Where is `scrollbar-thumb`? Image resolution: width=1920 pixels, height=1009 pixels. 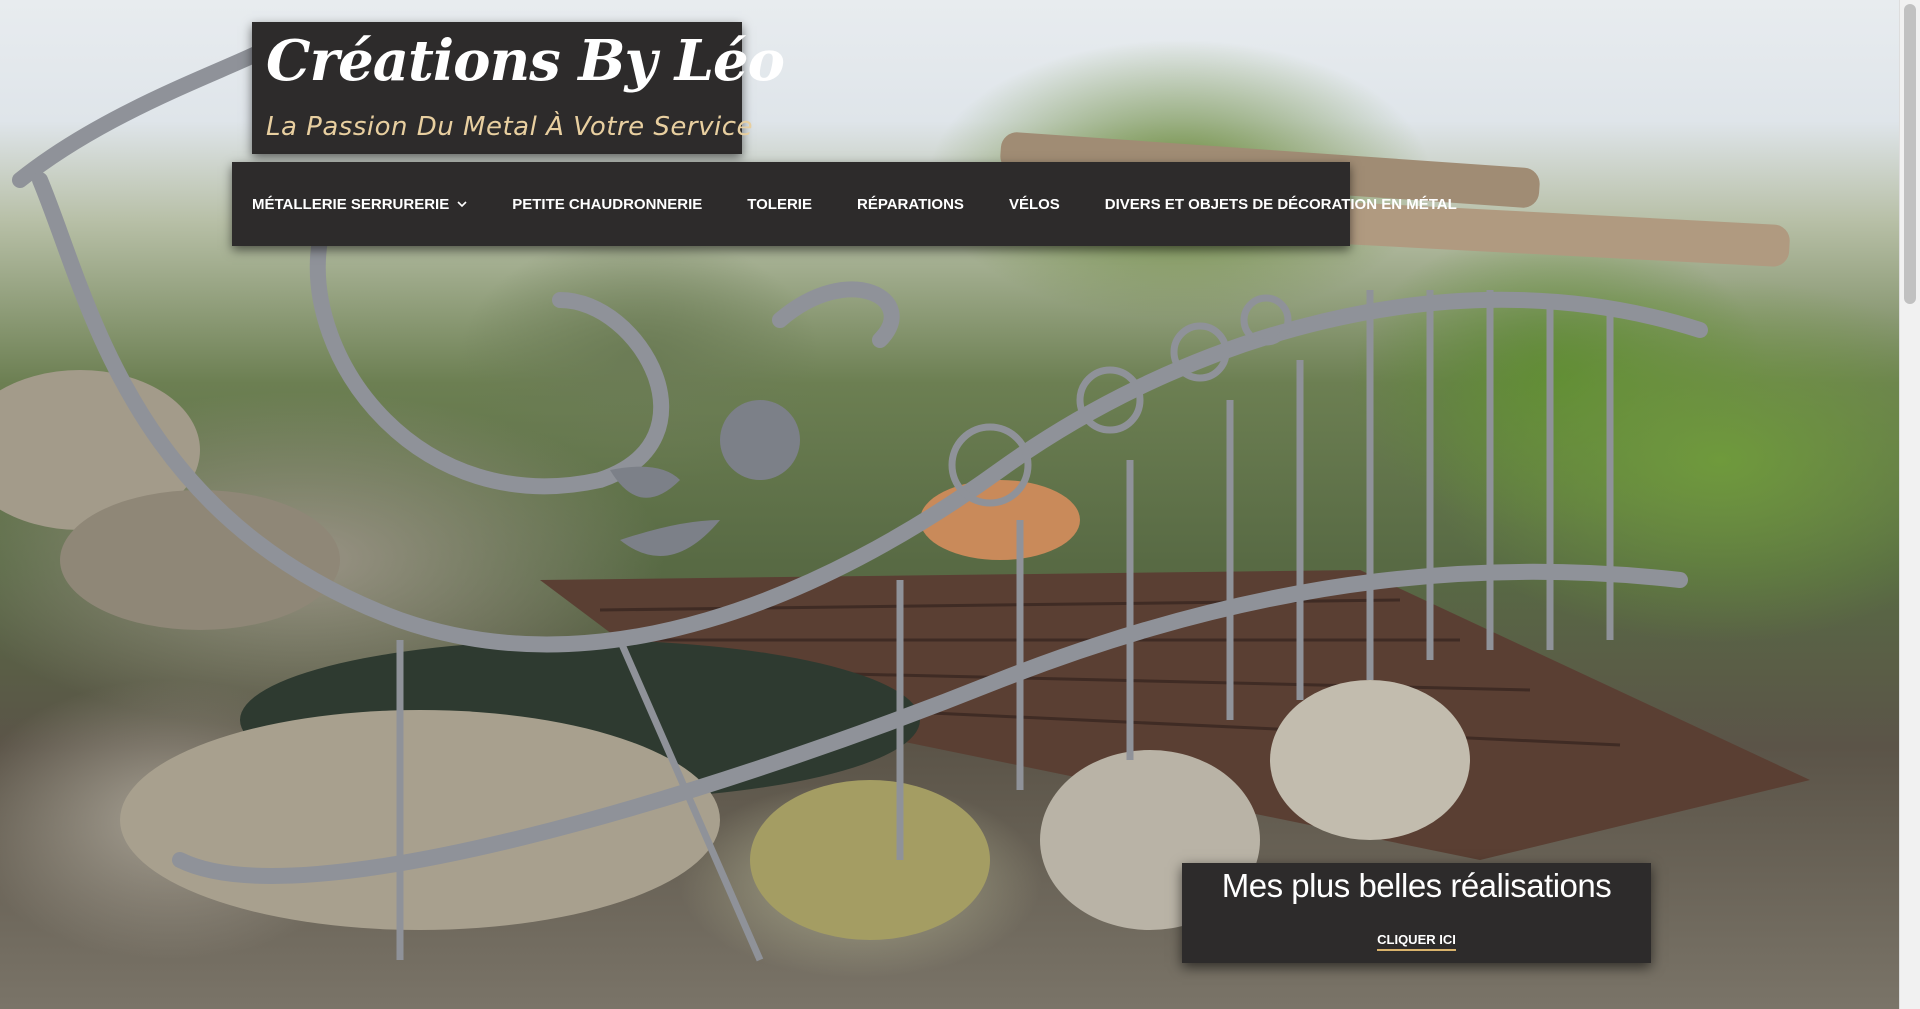 scrollbar-thumb is located at coordinates (1910, 154).